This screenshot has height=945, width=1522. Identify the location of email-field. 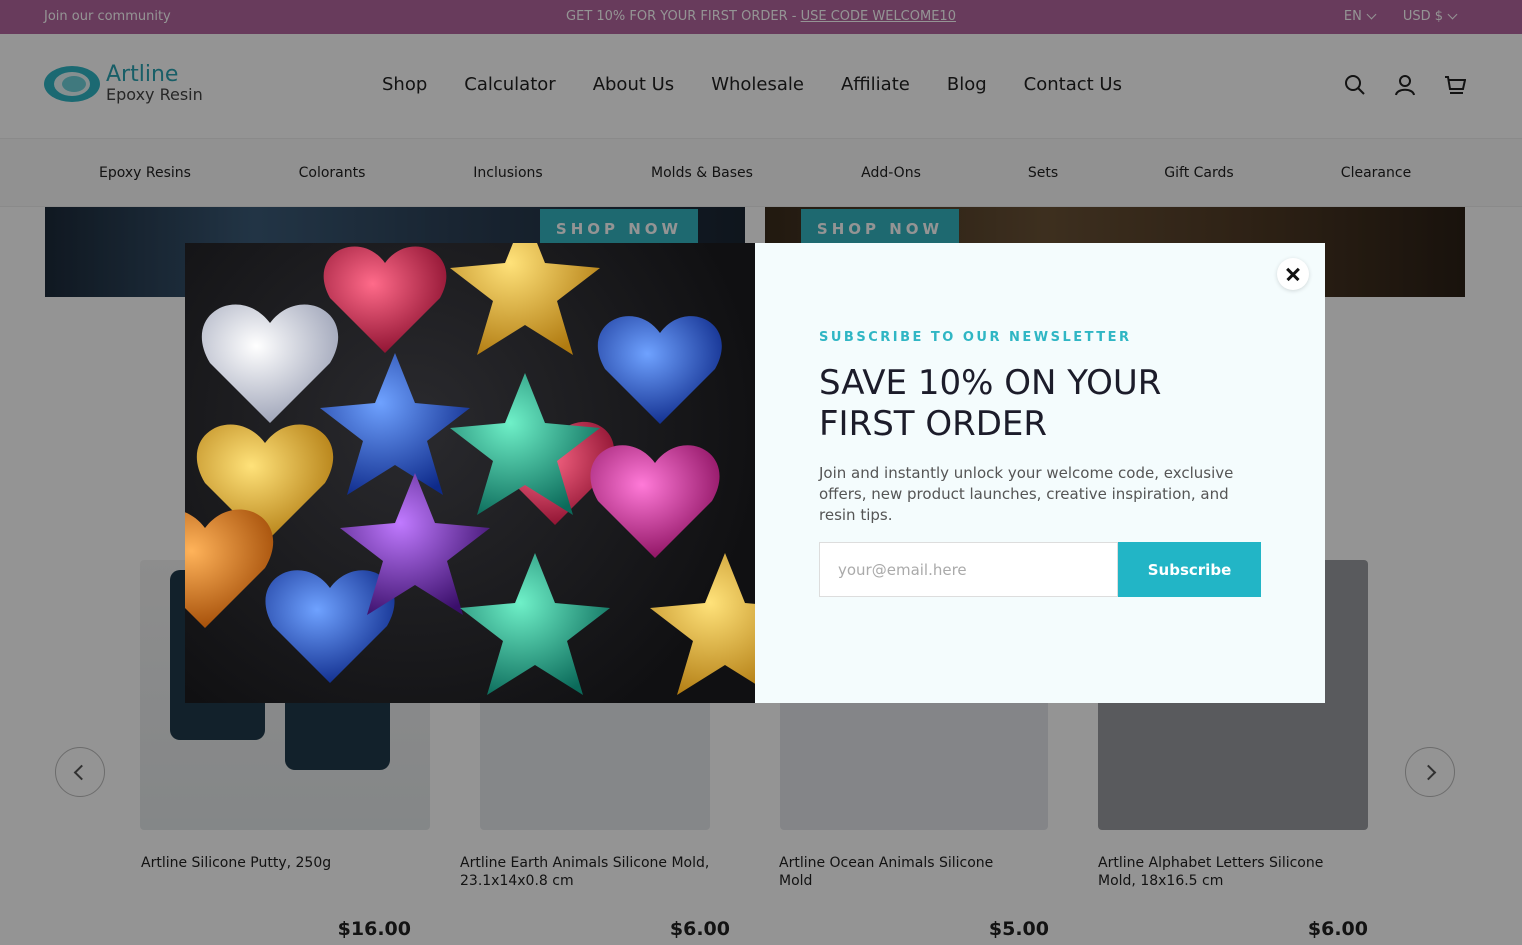
(968, 569).